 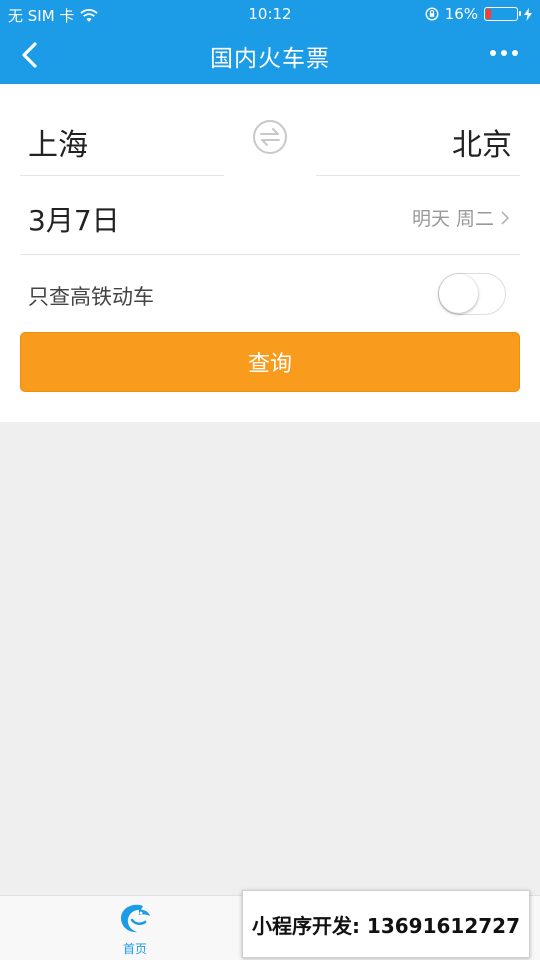 I want to click on battery-percent: 16%, so click(x=461, y=14).